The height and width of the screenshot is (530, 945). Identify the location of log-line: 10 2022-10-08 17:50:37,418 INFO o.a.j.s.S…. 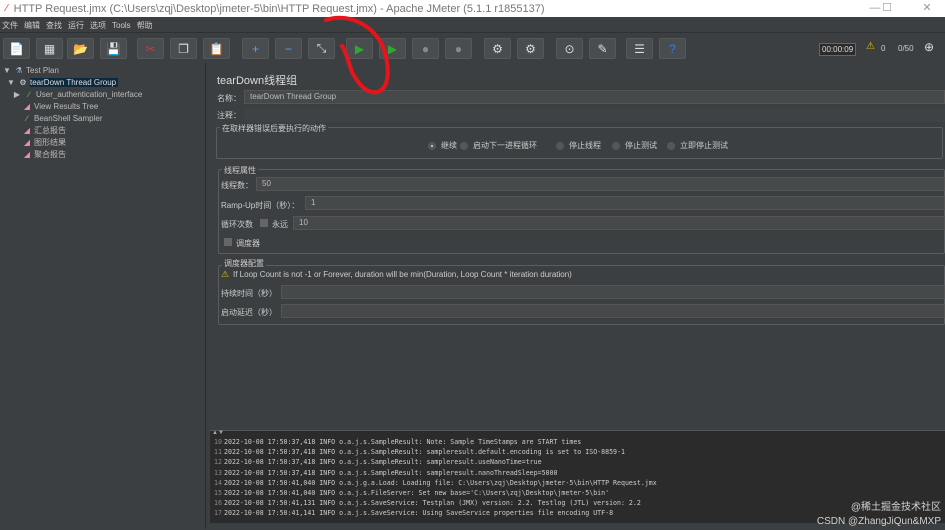
(395, 442).